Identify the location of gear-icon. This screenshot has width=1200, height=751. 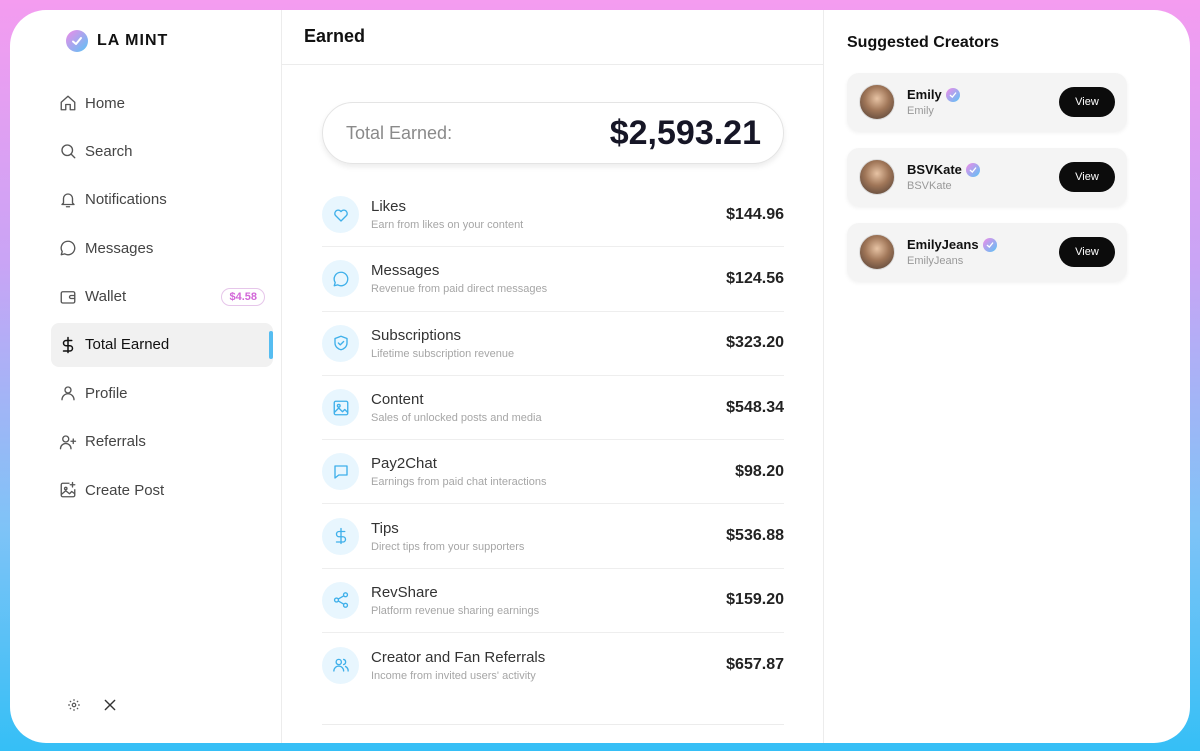
(74, 705).